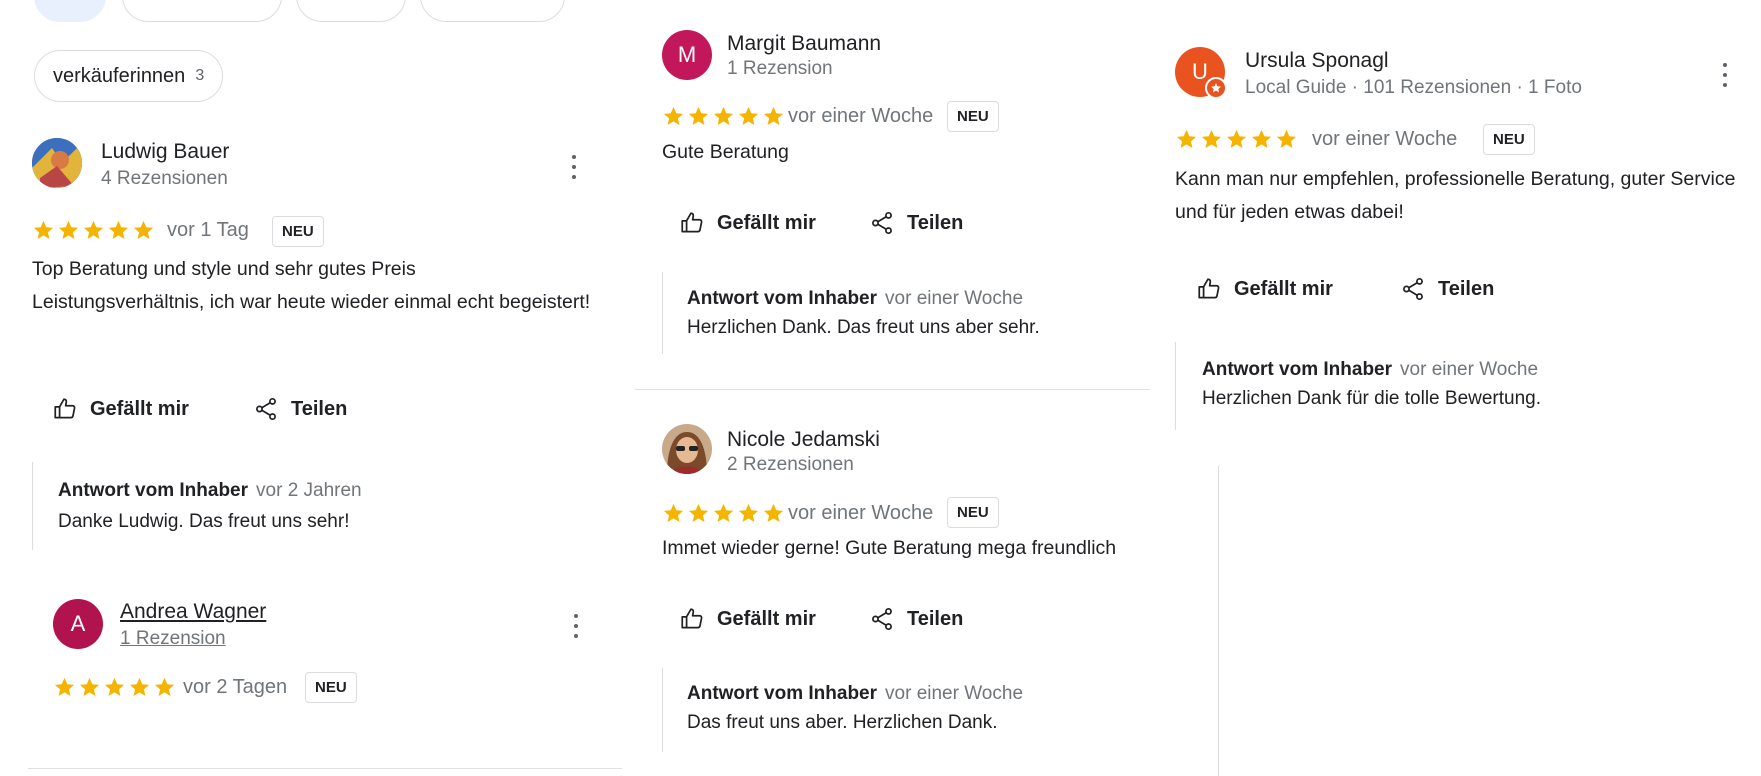 The height and width of the screenshot is (776, 1761). I want to click on reviewer-name: Ursula Sponagl, so click(1317, 61).